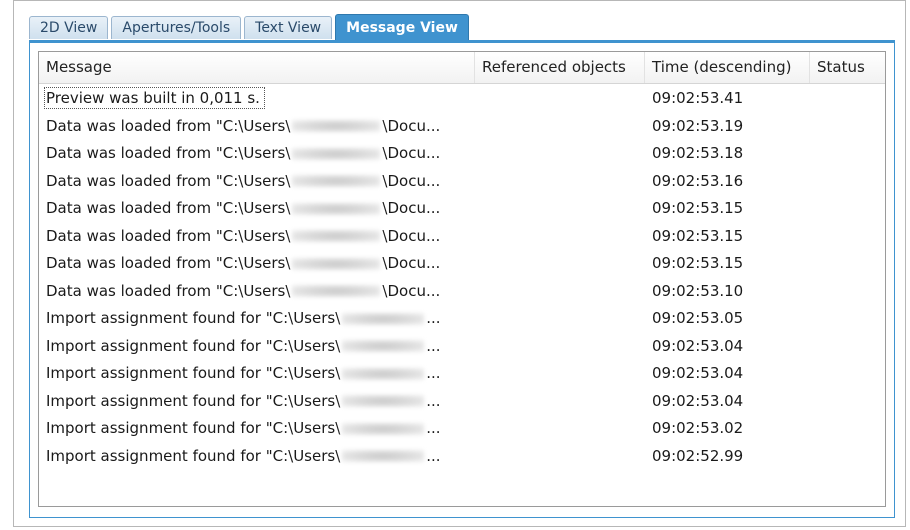 The width and height of the screenshot is (910, 530). What do you see at coordinates (698, 428) in the screenshot?
I see `time-cell: 09:02:53.02` at bounding box center [698, 428].